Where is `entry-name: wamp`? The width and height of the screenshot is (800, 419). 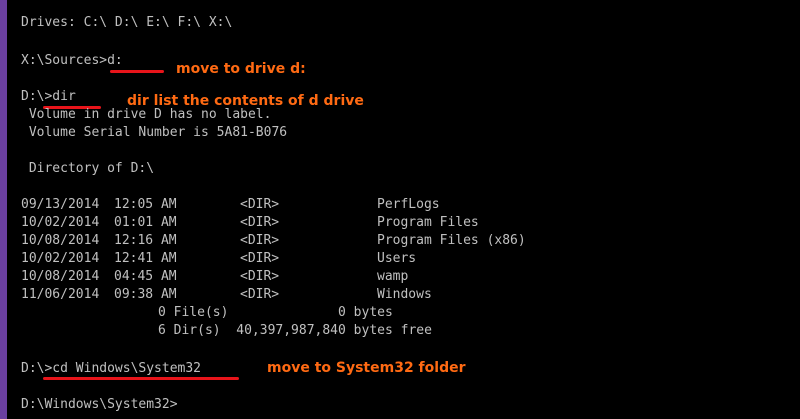 entry-name: wamp is located at coordinates (393, 276).